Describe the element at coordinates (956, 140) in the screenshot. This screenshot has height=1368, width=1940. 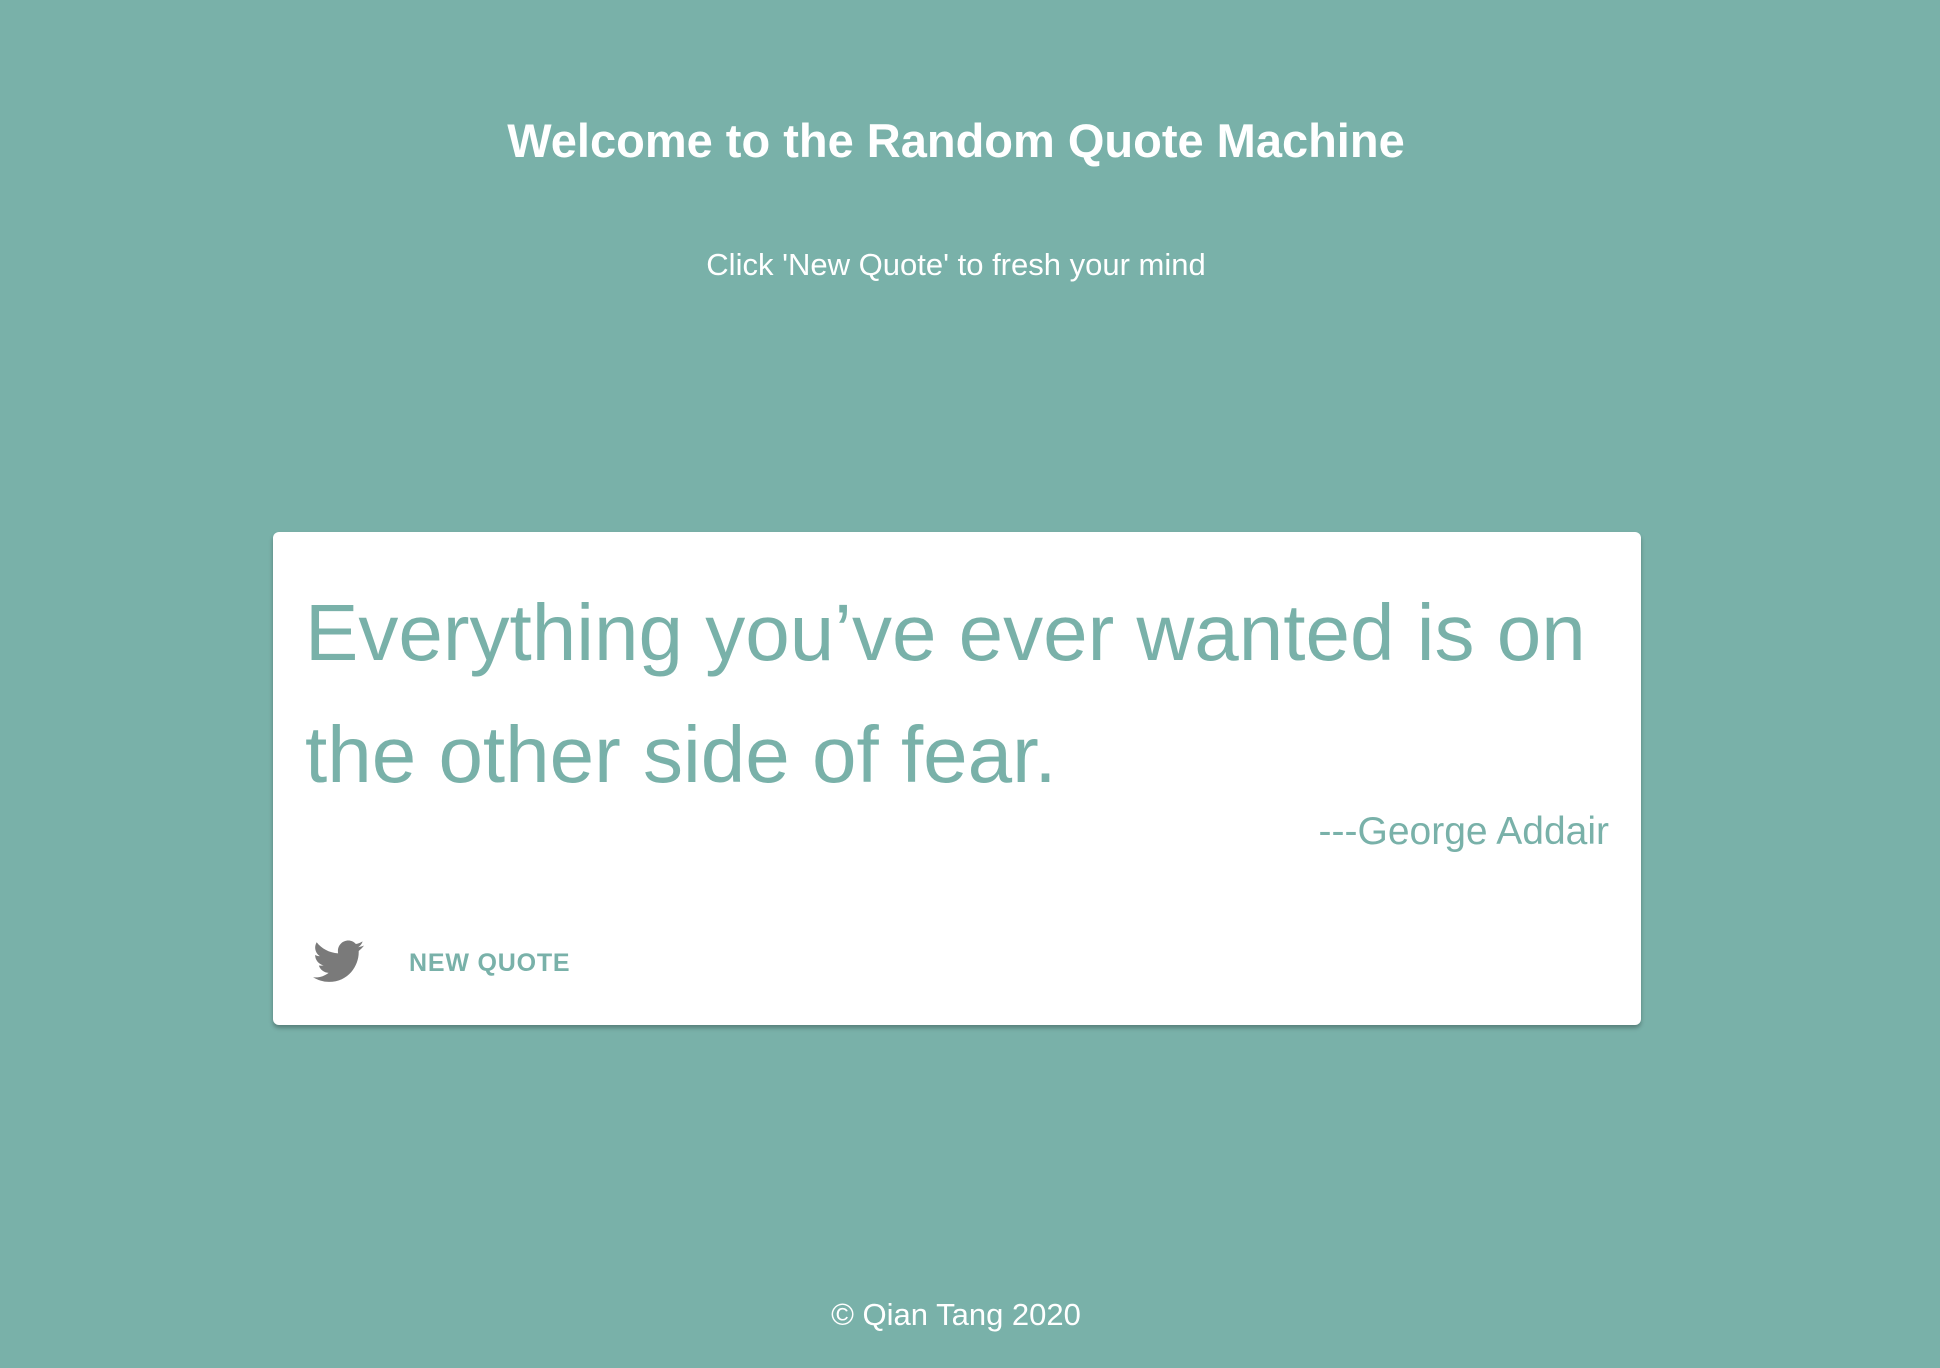
I see `page-title: Welcome to the Random Quote Machine` at that location.